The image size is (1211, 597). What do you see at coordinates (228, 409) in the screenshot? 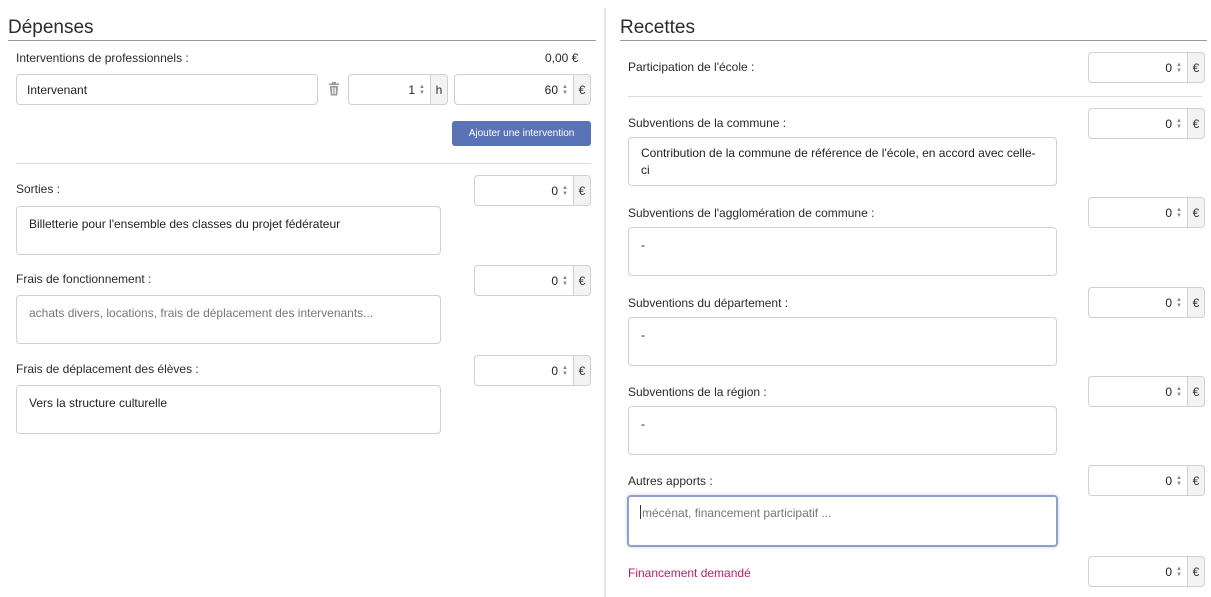
I see `deplacement-textarea: Vers la structure culturelle` at bounding box center [228, 409].